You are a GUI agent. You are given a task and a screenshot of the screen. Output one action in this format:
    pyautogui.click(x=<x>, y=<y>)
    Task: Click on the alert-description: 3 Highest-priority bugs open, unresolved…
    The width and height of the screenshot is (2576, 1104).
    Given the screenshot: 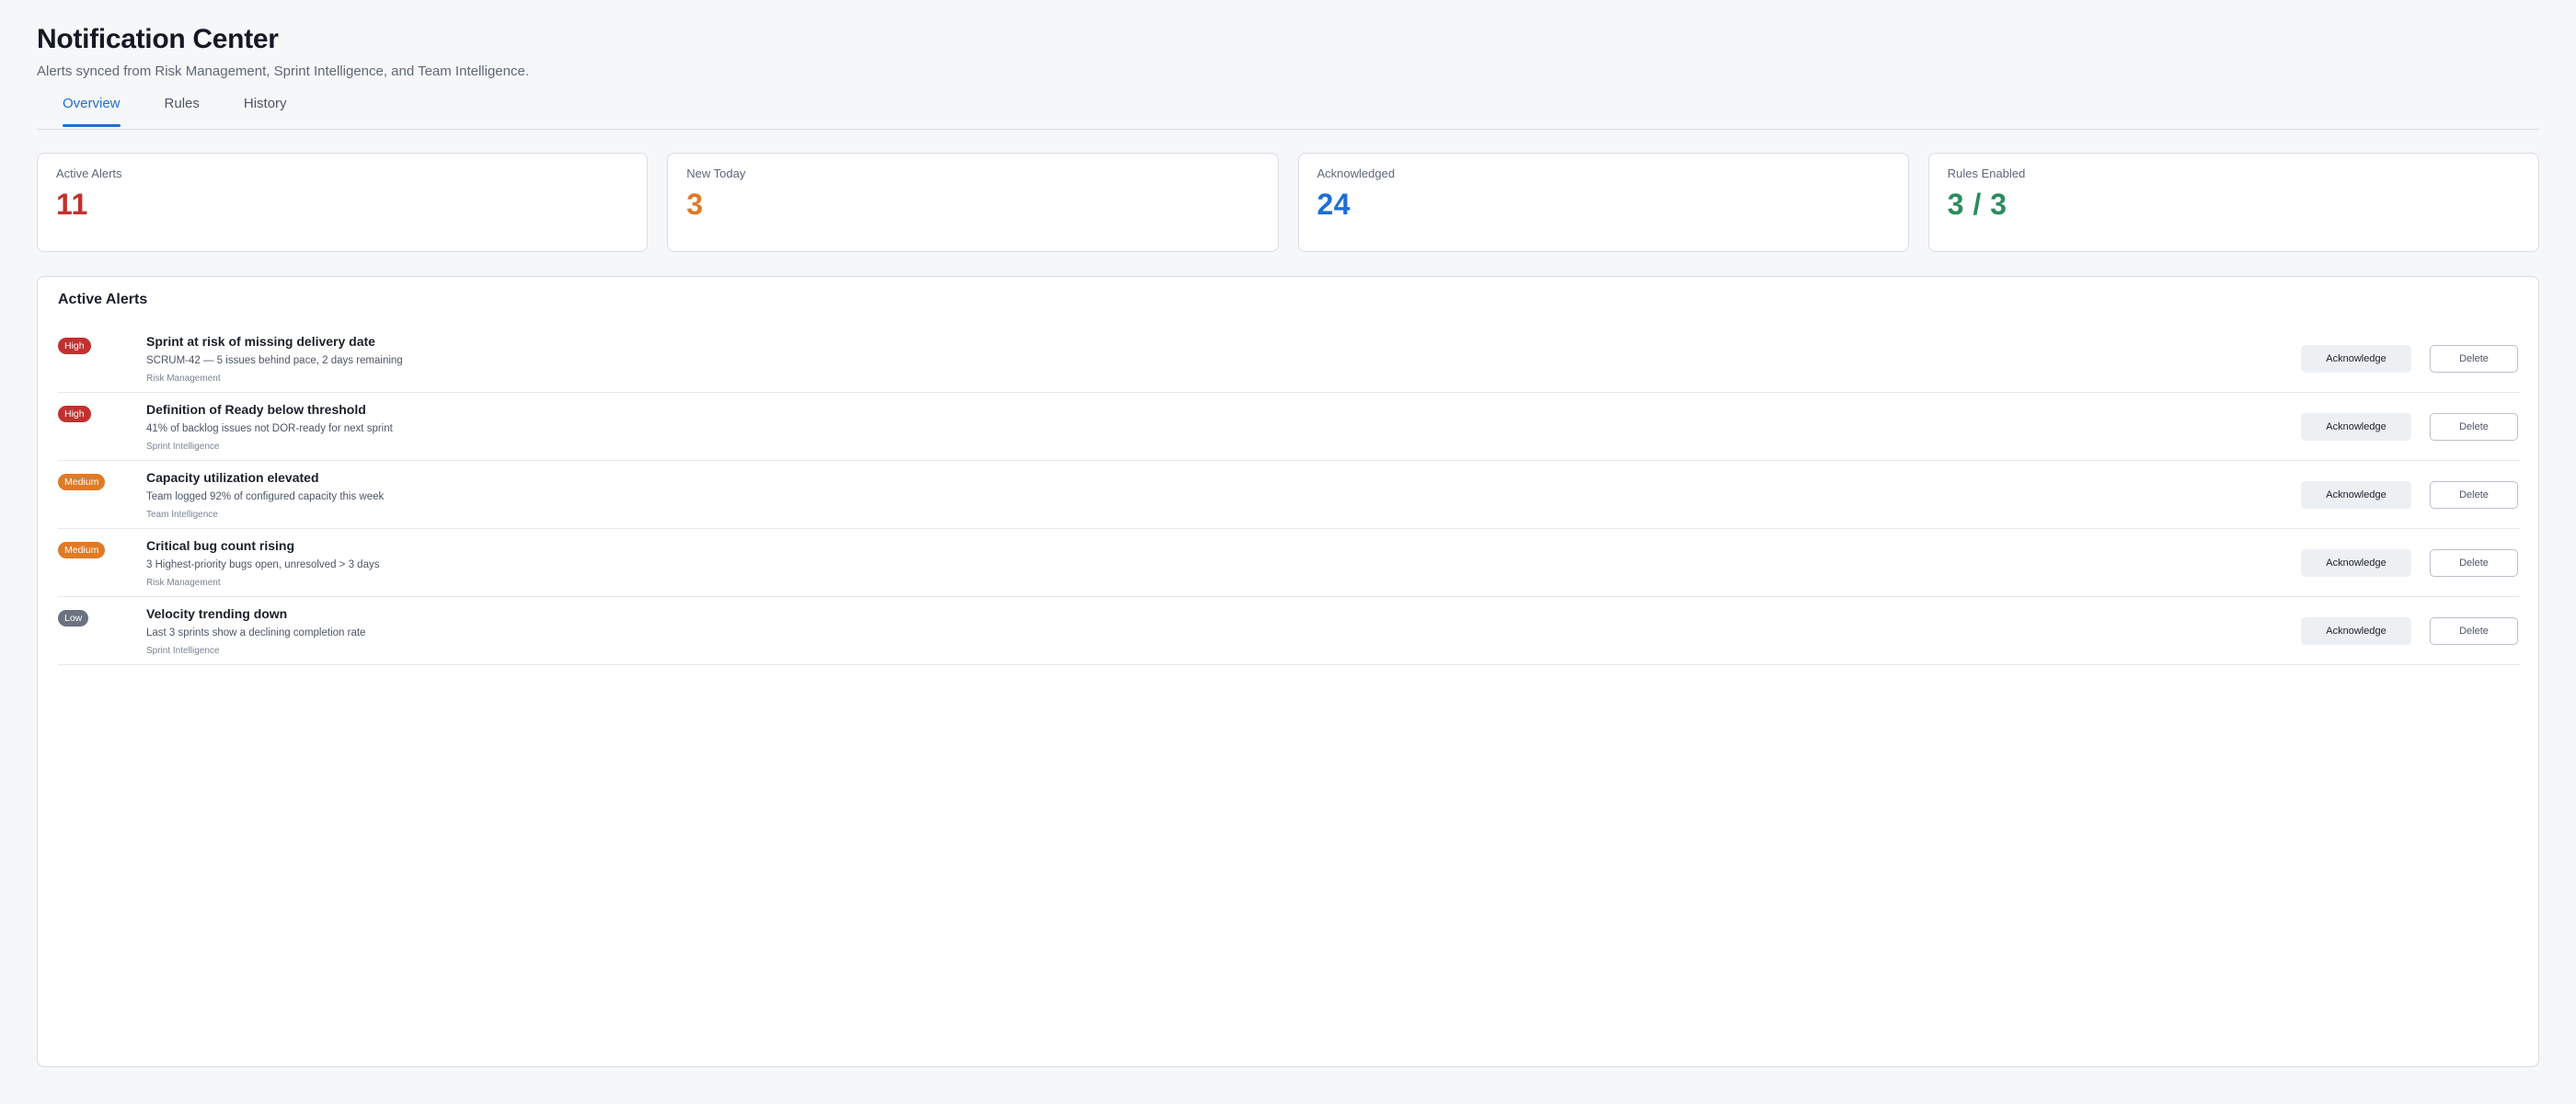 What is the action you would take?
    pyautogui.click(x=263, y=564)
    